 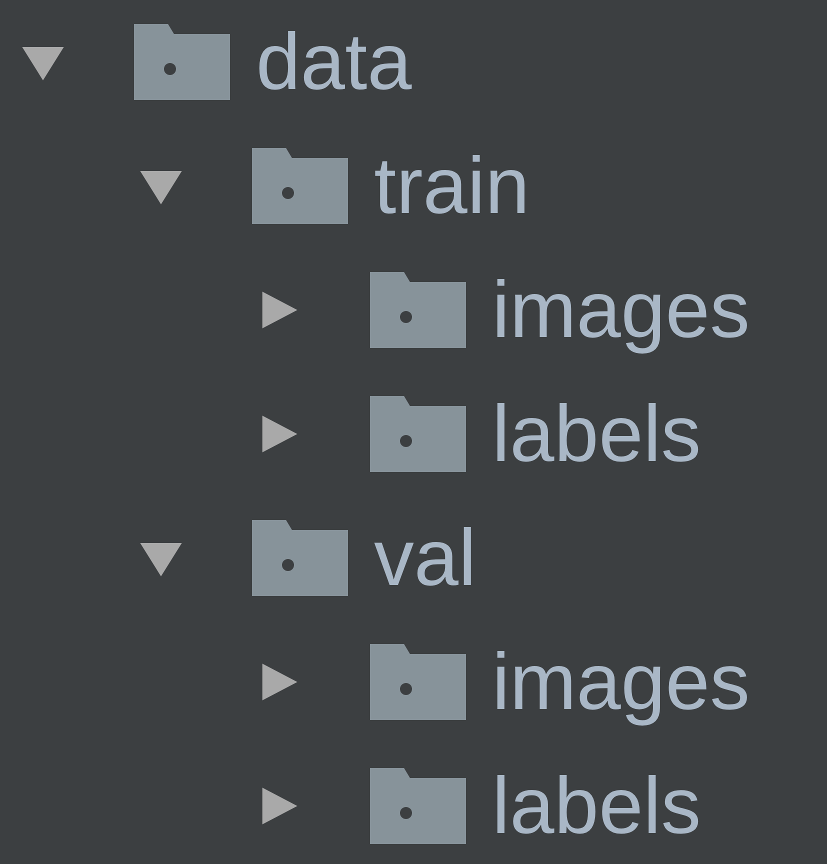 I want to click on folder-name: train, so click(x=452, y=186).